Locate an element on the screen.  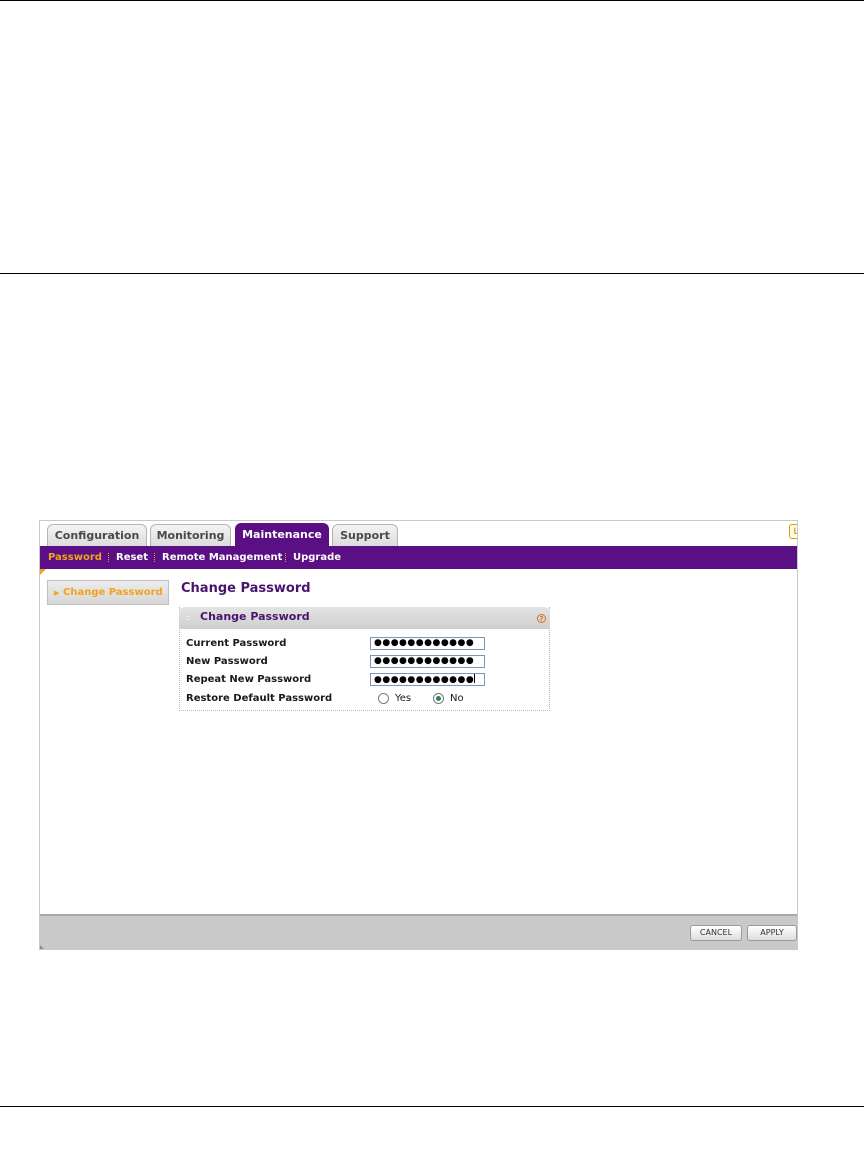
text-cursor is located at coordinates (475, 678).